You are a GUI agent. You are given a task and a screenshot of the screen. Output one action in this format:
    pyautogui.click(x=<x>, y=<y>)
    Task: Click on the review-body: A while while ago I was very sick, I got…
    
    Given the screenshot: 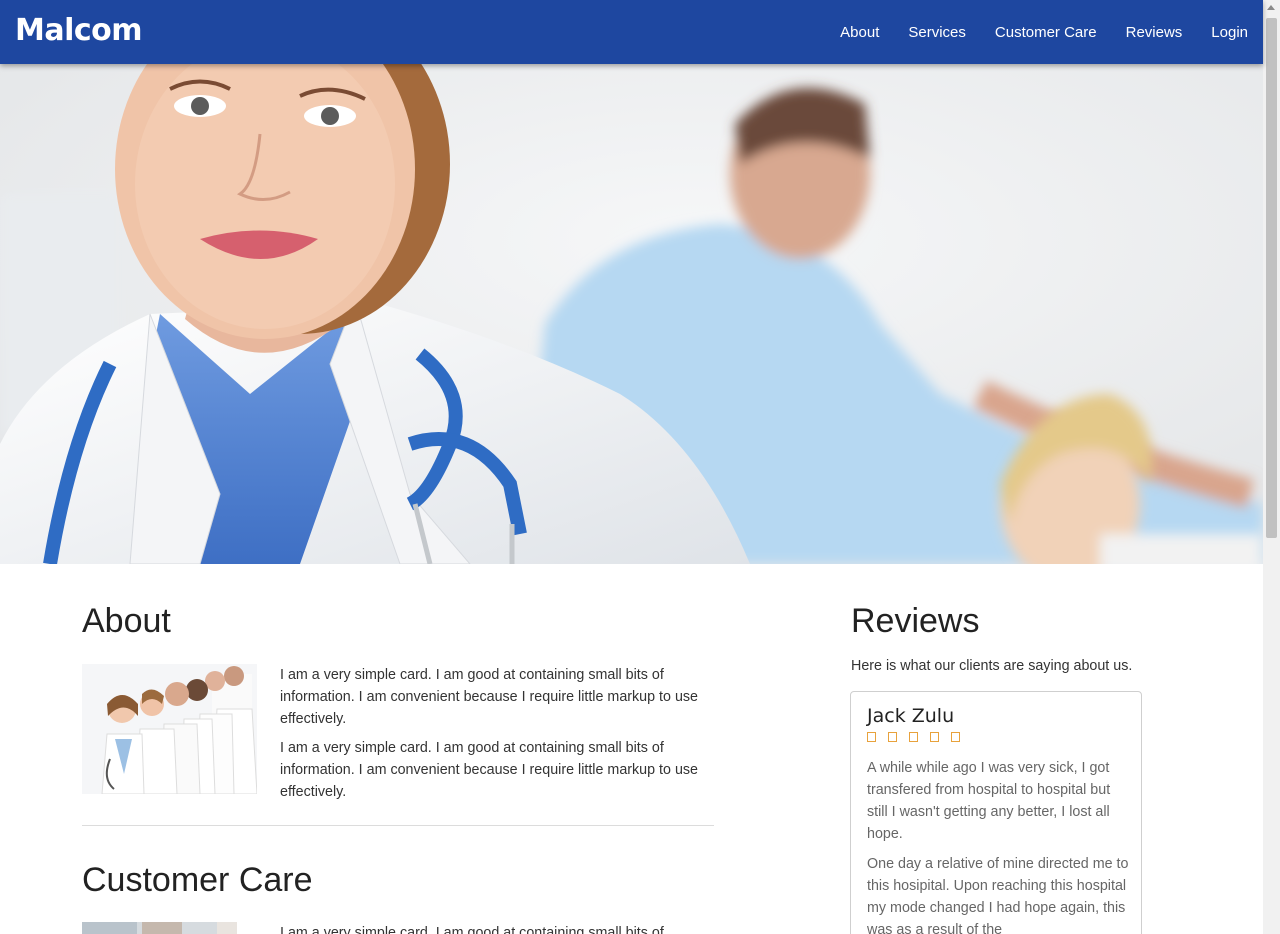 What is the action you would take?
    pyautogui.click(x=998, y=845)
    